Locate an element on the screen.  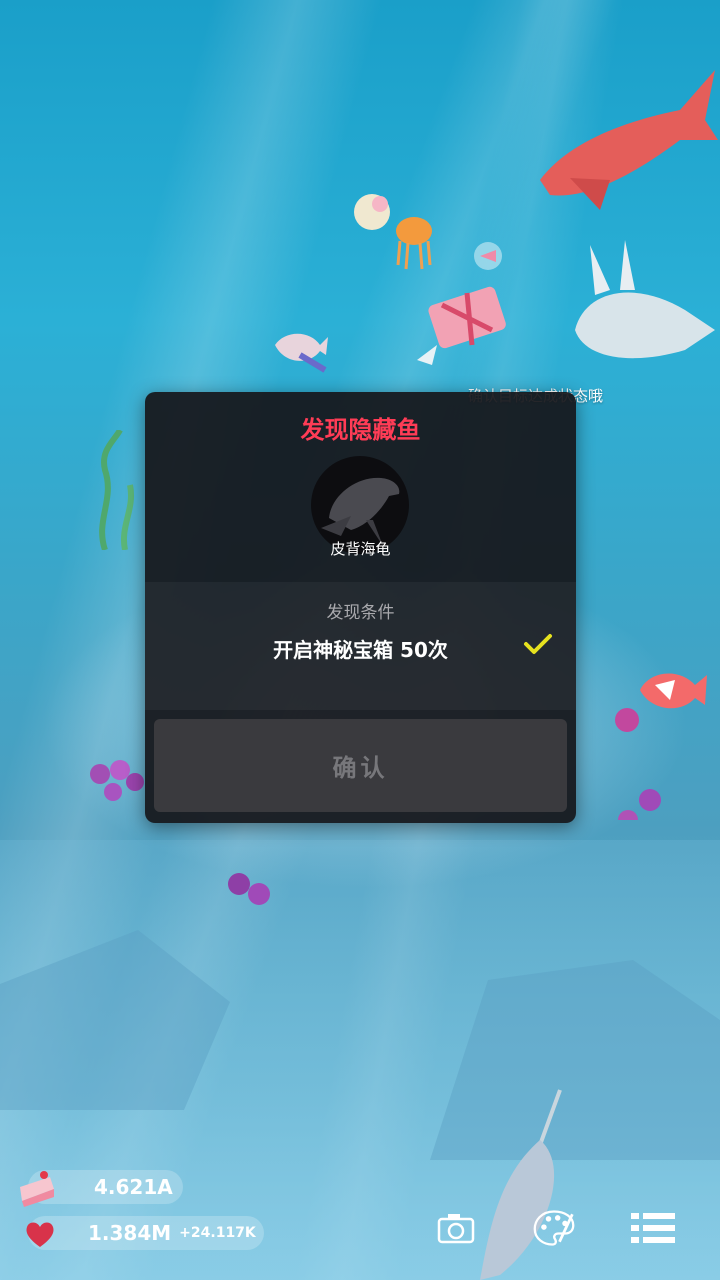
heart-rate: +24.117K is located at coordinates (217, 1233).